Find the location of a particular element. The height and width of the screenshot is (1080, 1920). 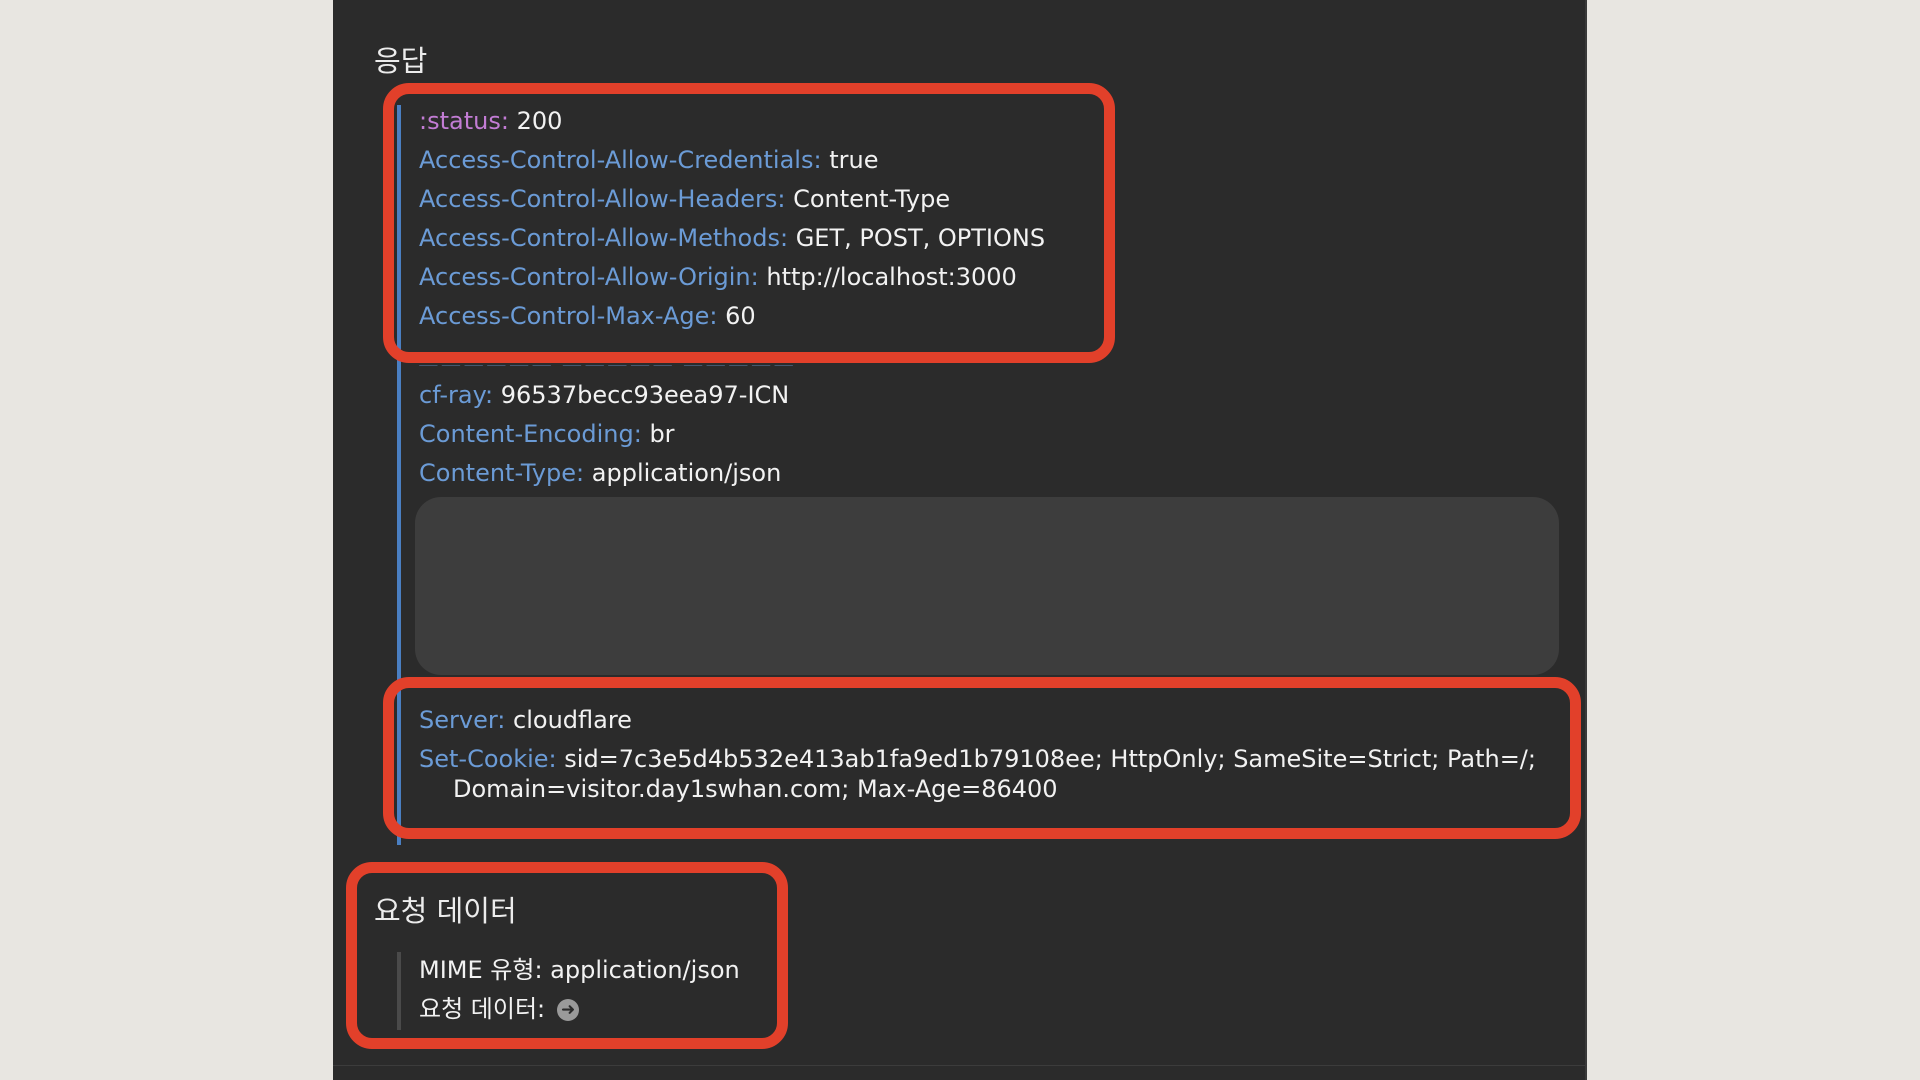

header-row-content-type: Content-Type: application/json is located at coordinates (600, 473).